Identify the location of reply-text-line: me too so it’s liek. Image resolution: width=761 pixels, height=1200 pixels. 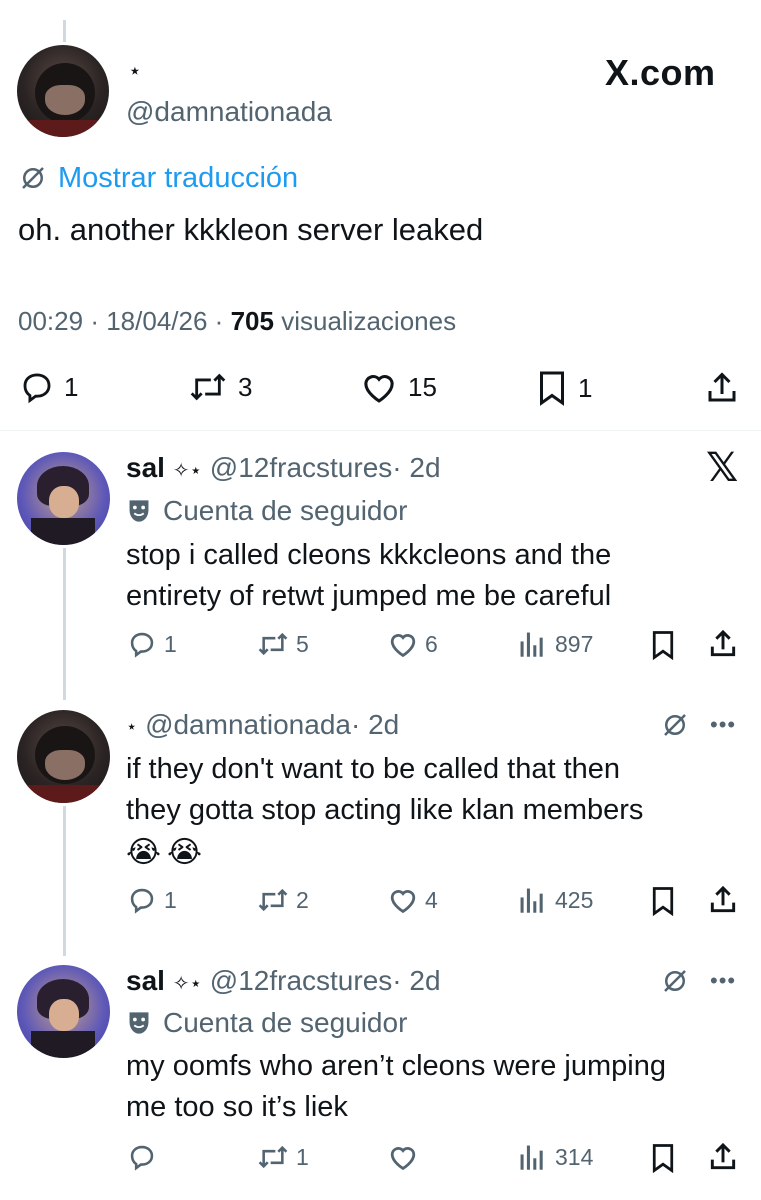
(237, 1107).